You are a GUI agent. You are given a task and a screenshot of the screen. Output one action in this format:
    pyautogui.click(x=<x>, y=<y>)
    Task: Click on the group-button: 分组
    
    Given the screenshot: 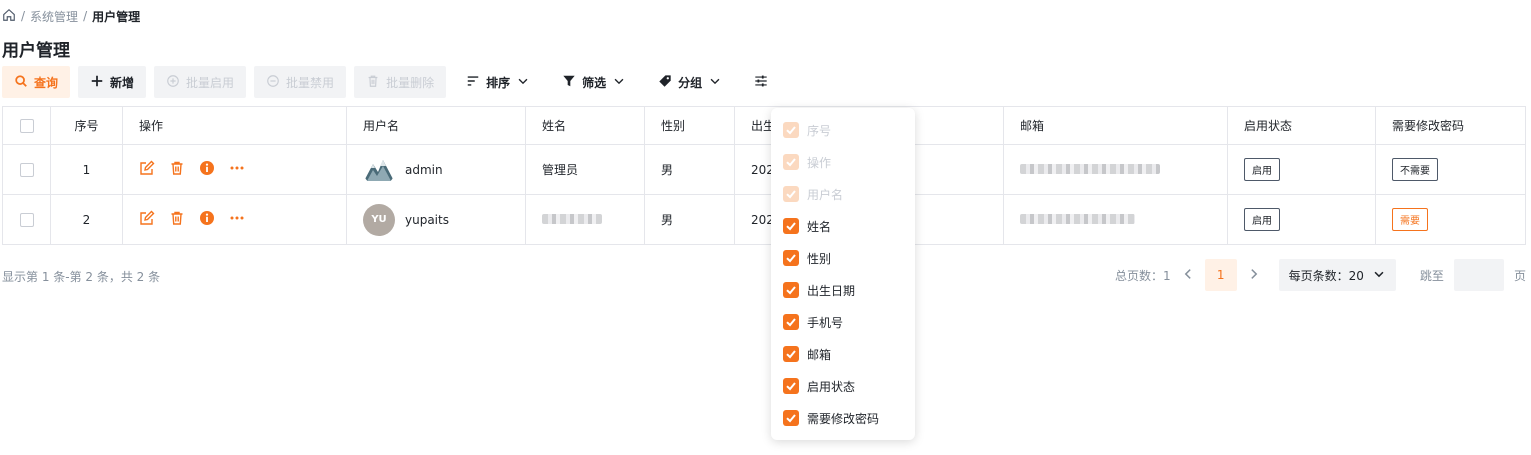 What is the action you would take?
    pyautogui.click(x=690, y=82)
    